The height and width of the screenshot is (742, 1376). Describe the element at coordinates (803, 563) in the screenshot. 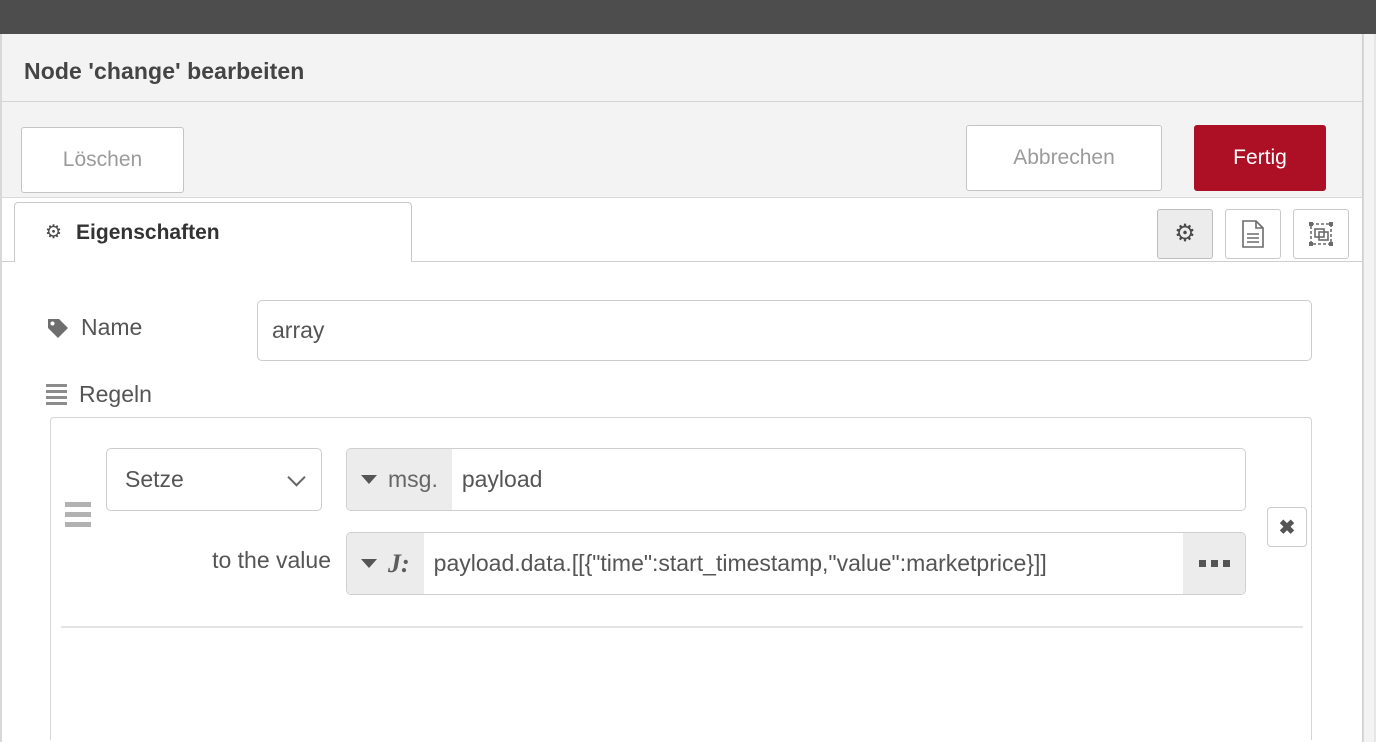

I see `rule-value-input` at that location.